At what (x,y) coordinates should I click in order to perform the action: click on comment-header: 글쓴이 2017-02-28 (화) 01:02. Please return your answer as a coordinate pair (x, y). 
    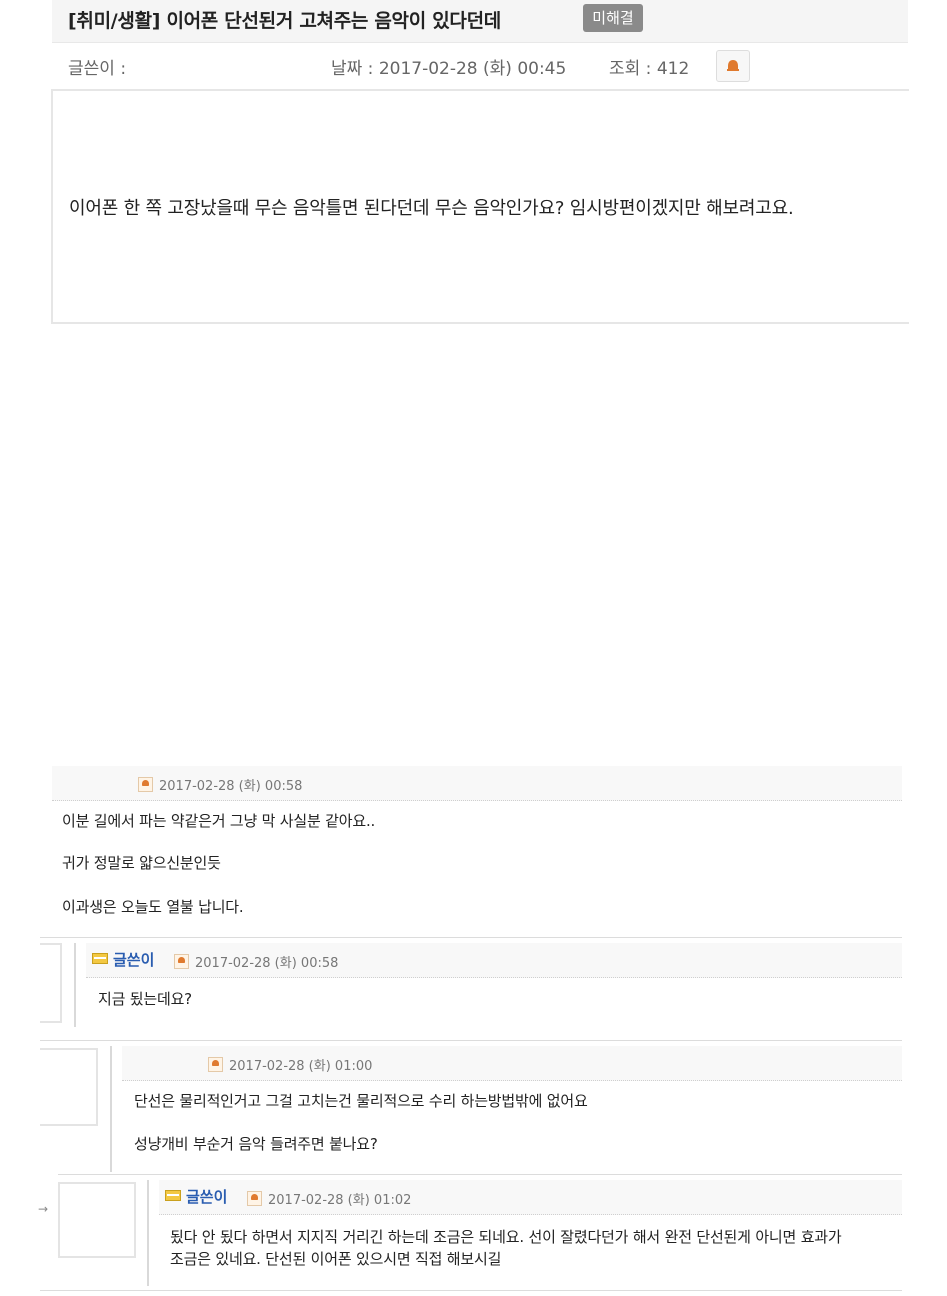
    Looking at the image, I should click on (530, 1197).